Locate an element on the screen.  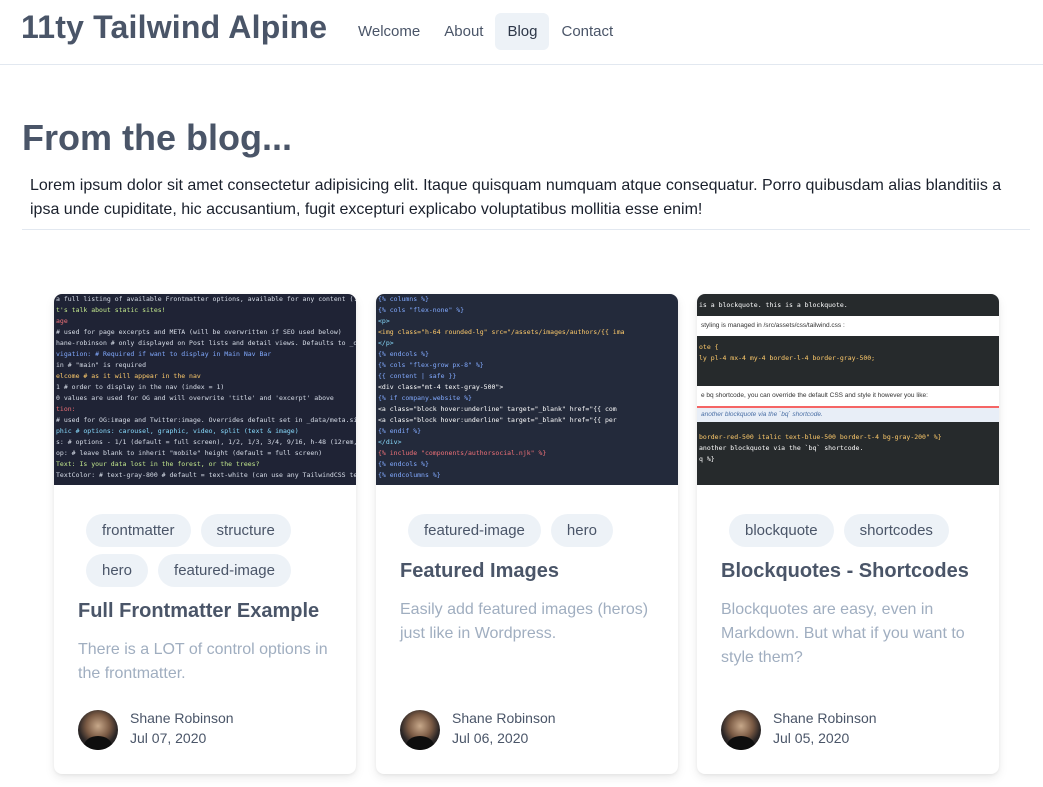
tag-list: blockquote shortcodes is located at coordinates (854, 534).